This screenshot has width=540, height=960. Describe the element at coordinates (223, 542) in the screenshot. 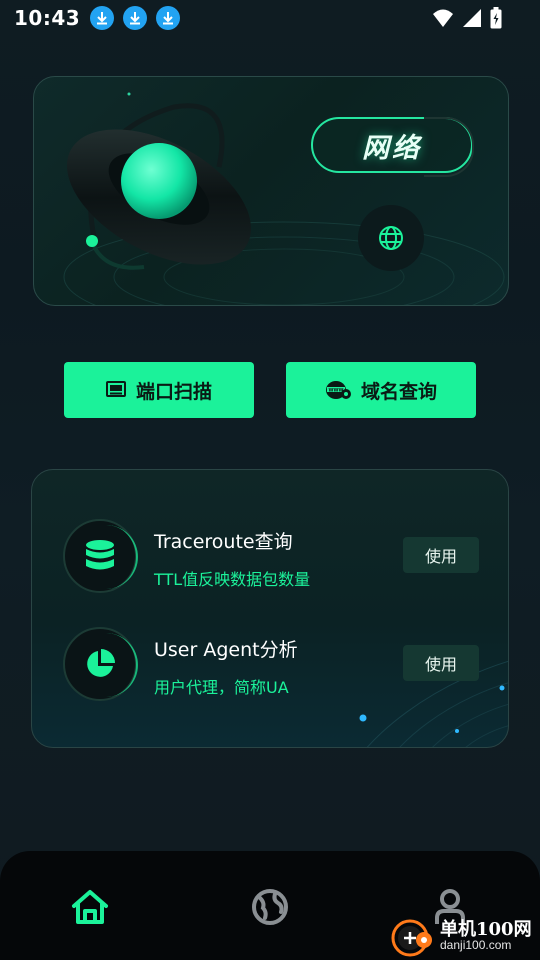

I see `traceroute-title: Traceroute查询` at that location.